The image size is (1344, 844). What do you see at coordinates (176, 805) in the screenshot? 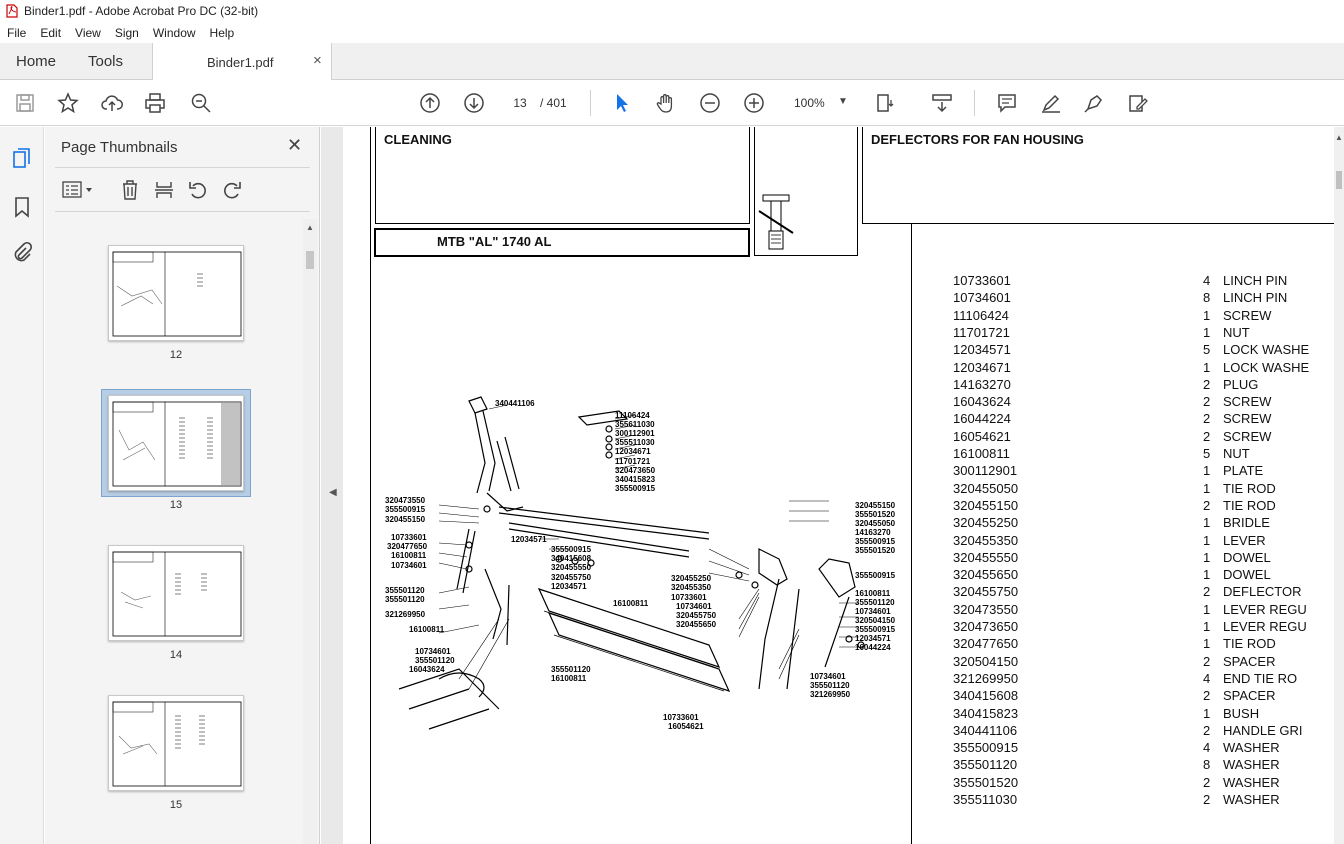
I see `page-number-label: 15` at bounding box center [176, 805].